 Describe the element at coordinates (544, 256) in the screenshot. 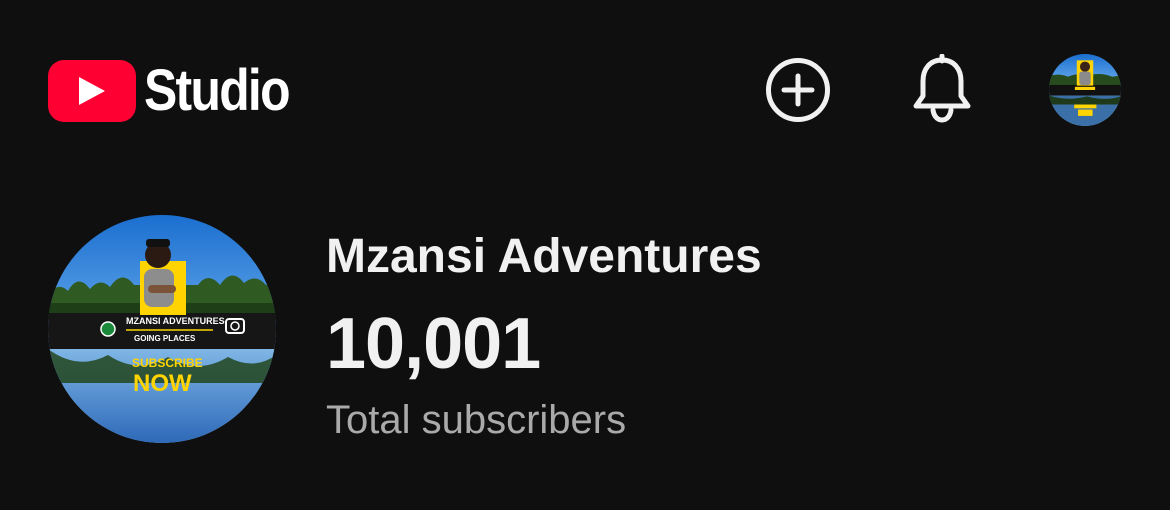

I see `channel-name: Mzansi Adventures` at that location.